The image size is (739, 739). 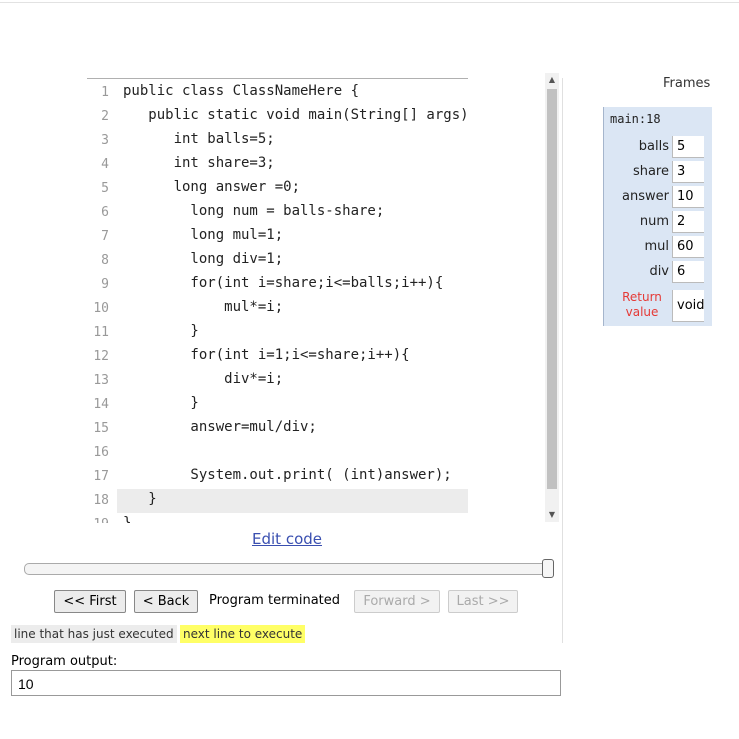 What do you see at coordinates (203, 259) in the screenshot?
I see `code-text: long div=1;` at bounding box center [203, 259].